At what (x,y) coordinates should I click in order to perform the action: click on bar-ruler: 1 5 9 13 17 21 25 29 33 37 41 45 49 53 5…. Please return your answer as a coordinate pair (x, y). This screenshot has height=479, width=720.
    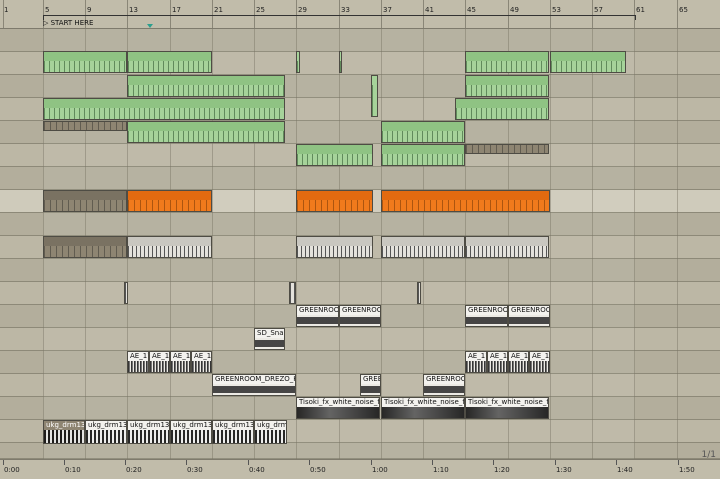
    Looking at the image, I should click on (360, 14).